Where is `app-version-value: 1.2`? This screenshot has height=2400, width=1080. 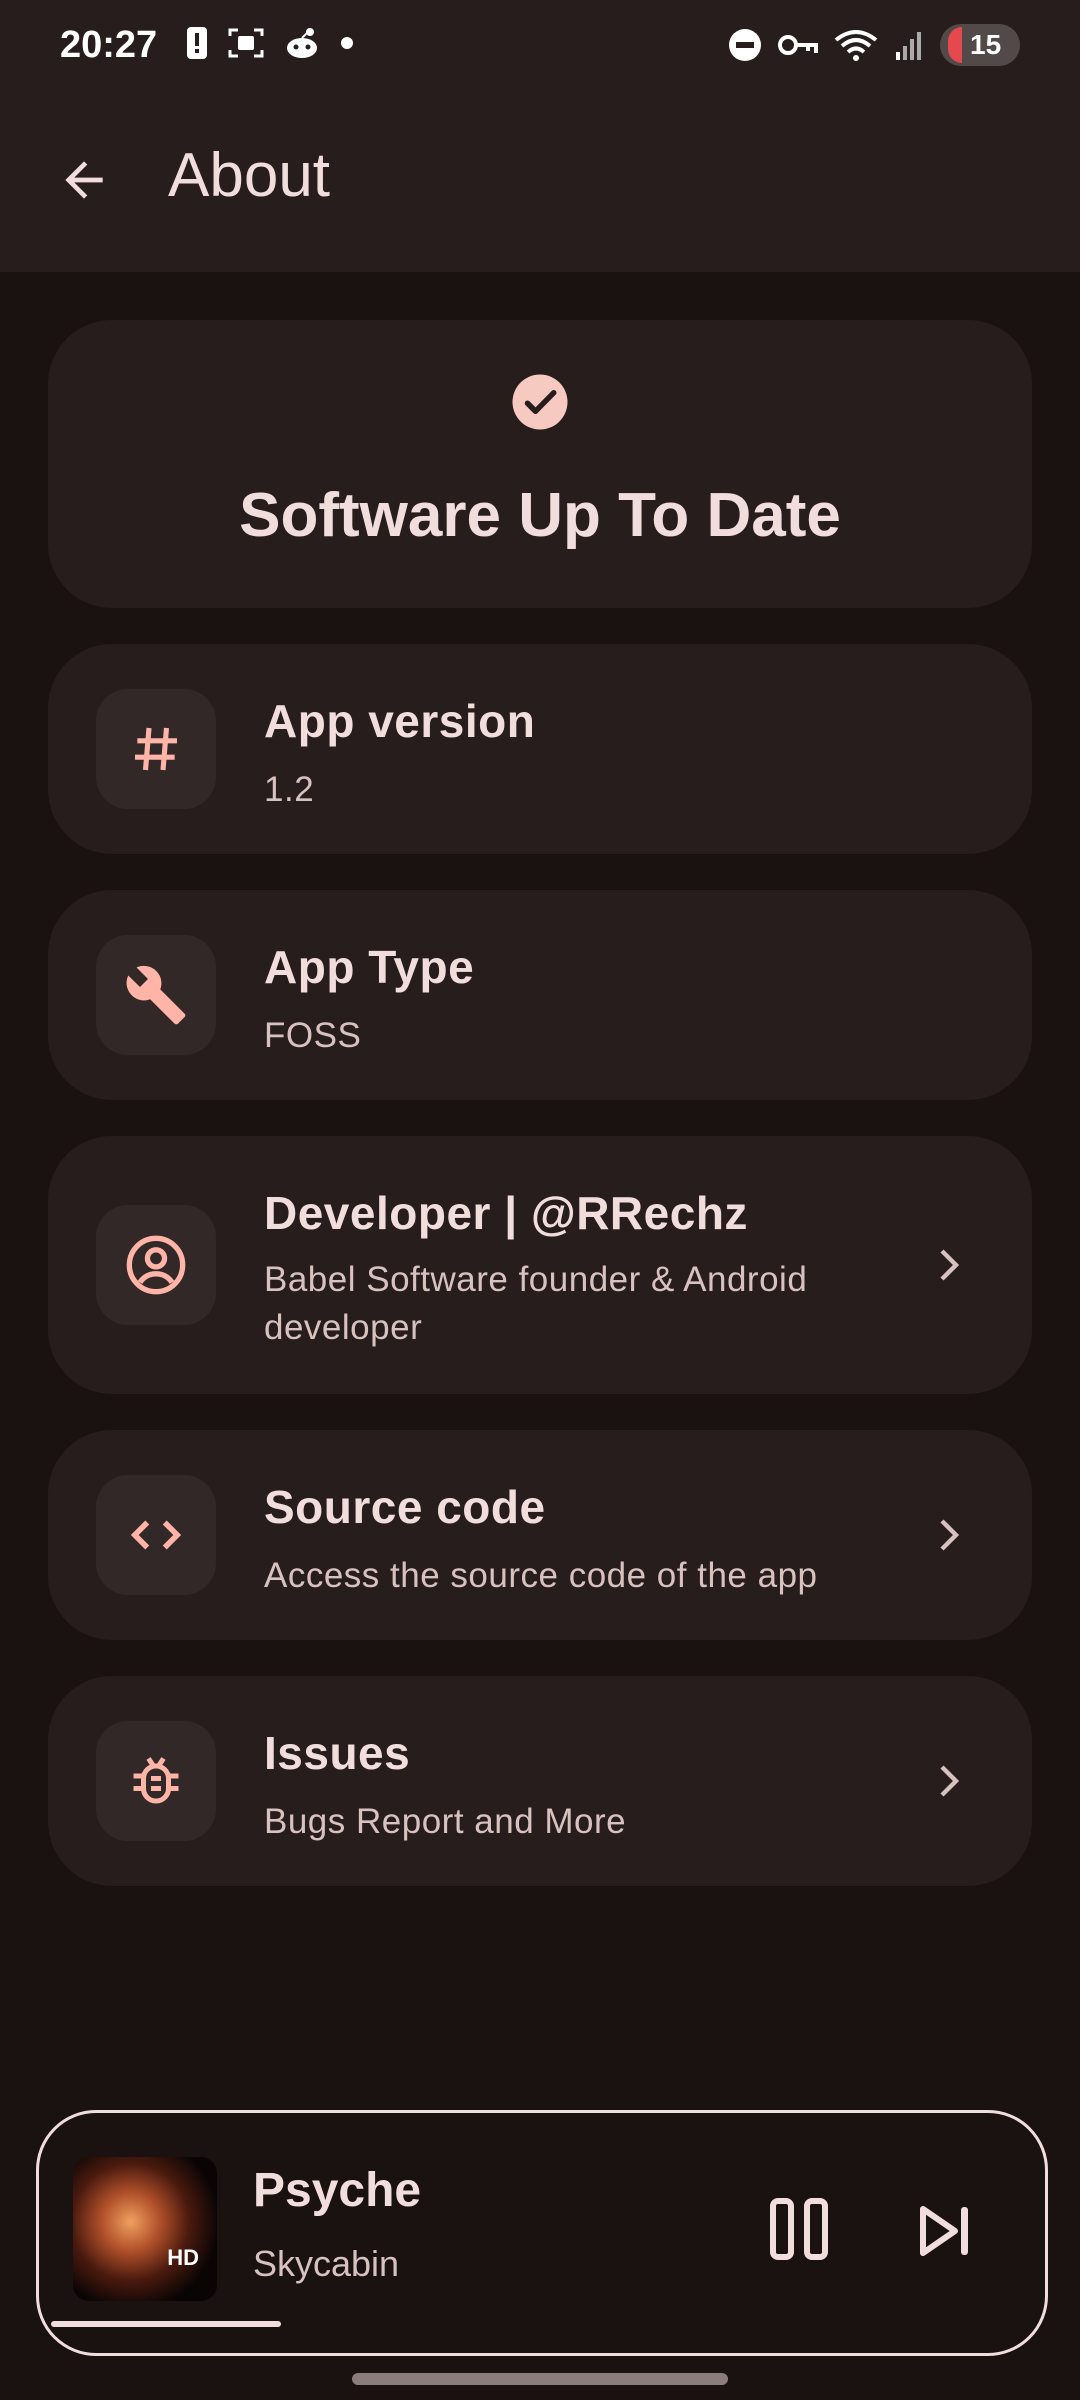 app-version-value: 1.2 is located at coordinates (289, 789).